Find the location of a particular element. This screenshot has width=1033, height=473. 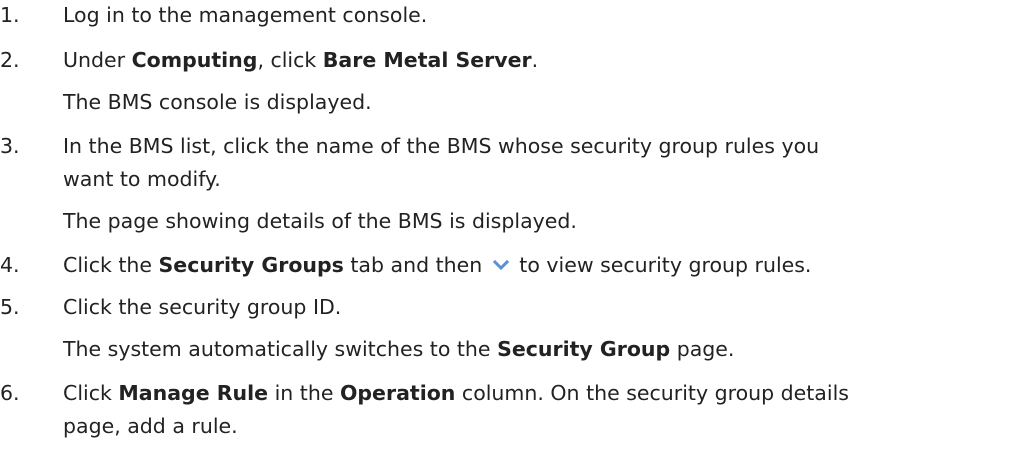

step-number: 2. is located at coordinates (10, 60).